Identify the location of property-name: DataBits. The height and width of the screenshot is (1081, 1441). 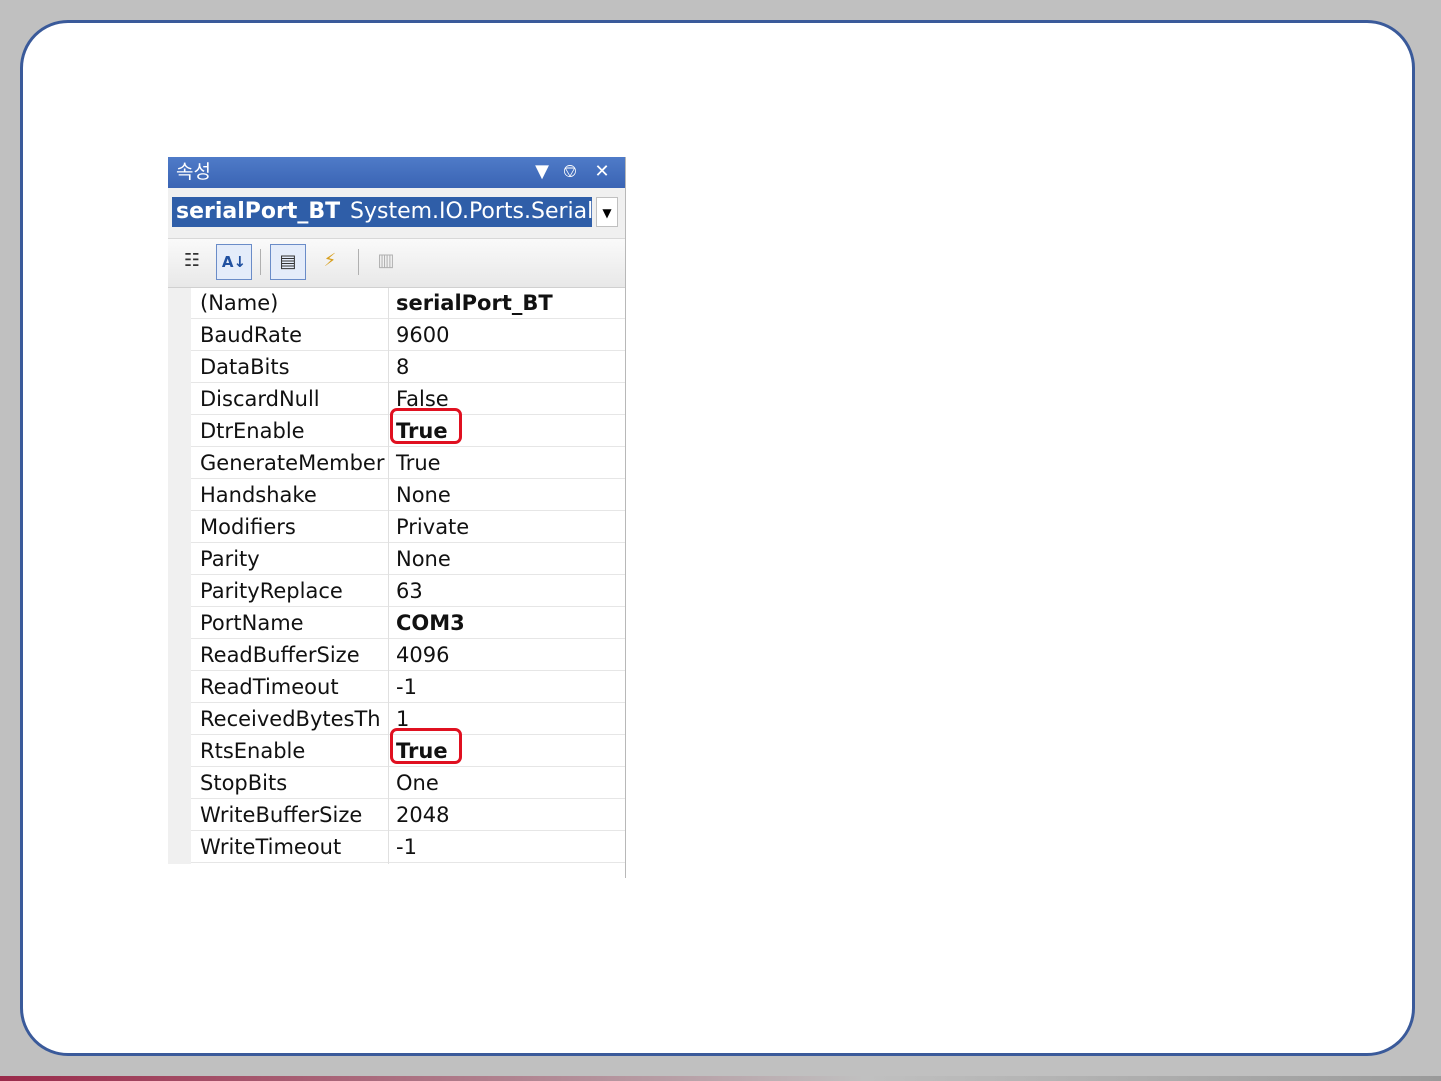
(289, 367).